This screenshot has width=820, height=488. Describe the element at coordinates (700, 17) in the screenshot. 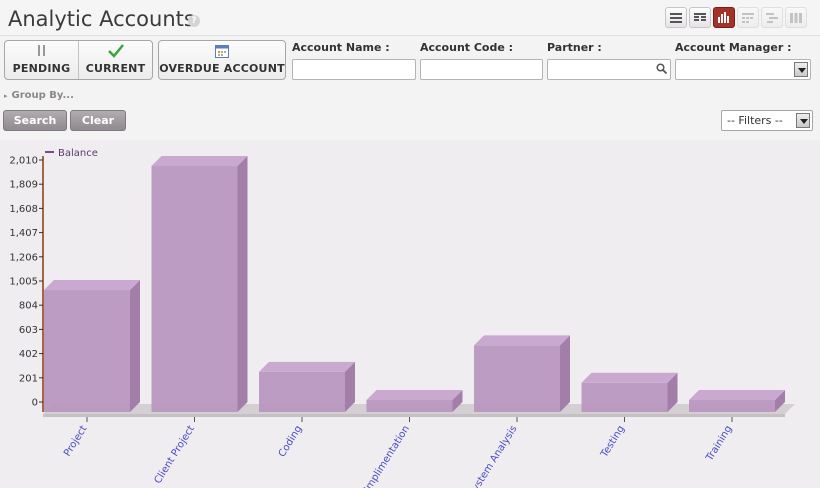

I see `form-view-icon` at that location.